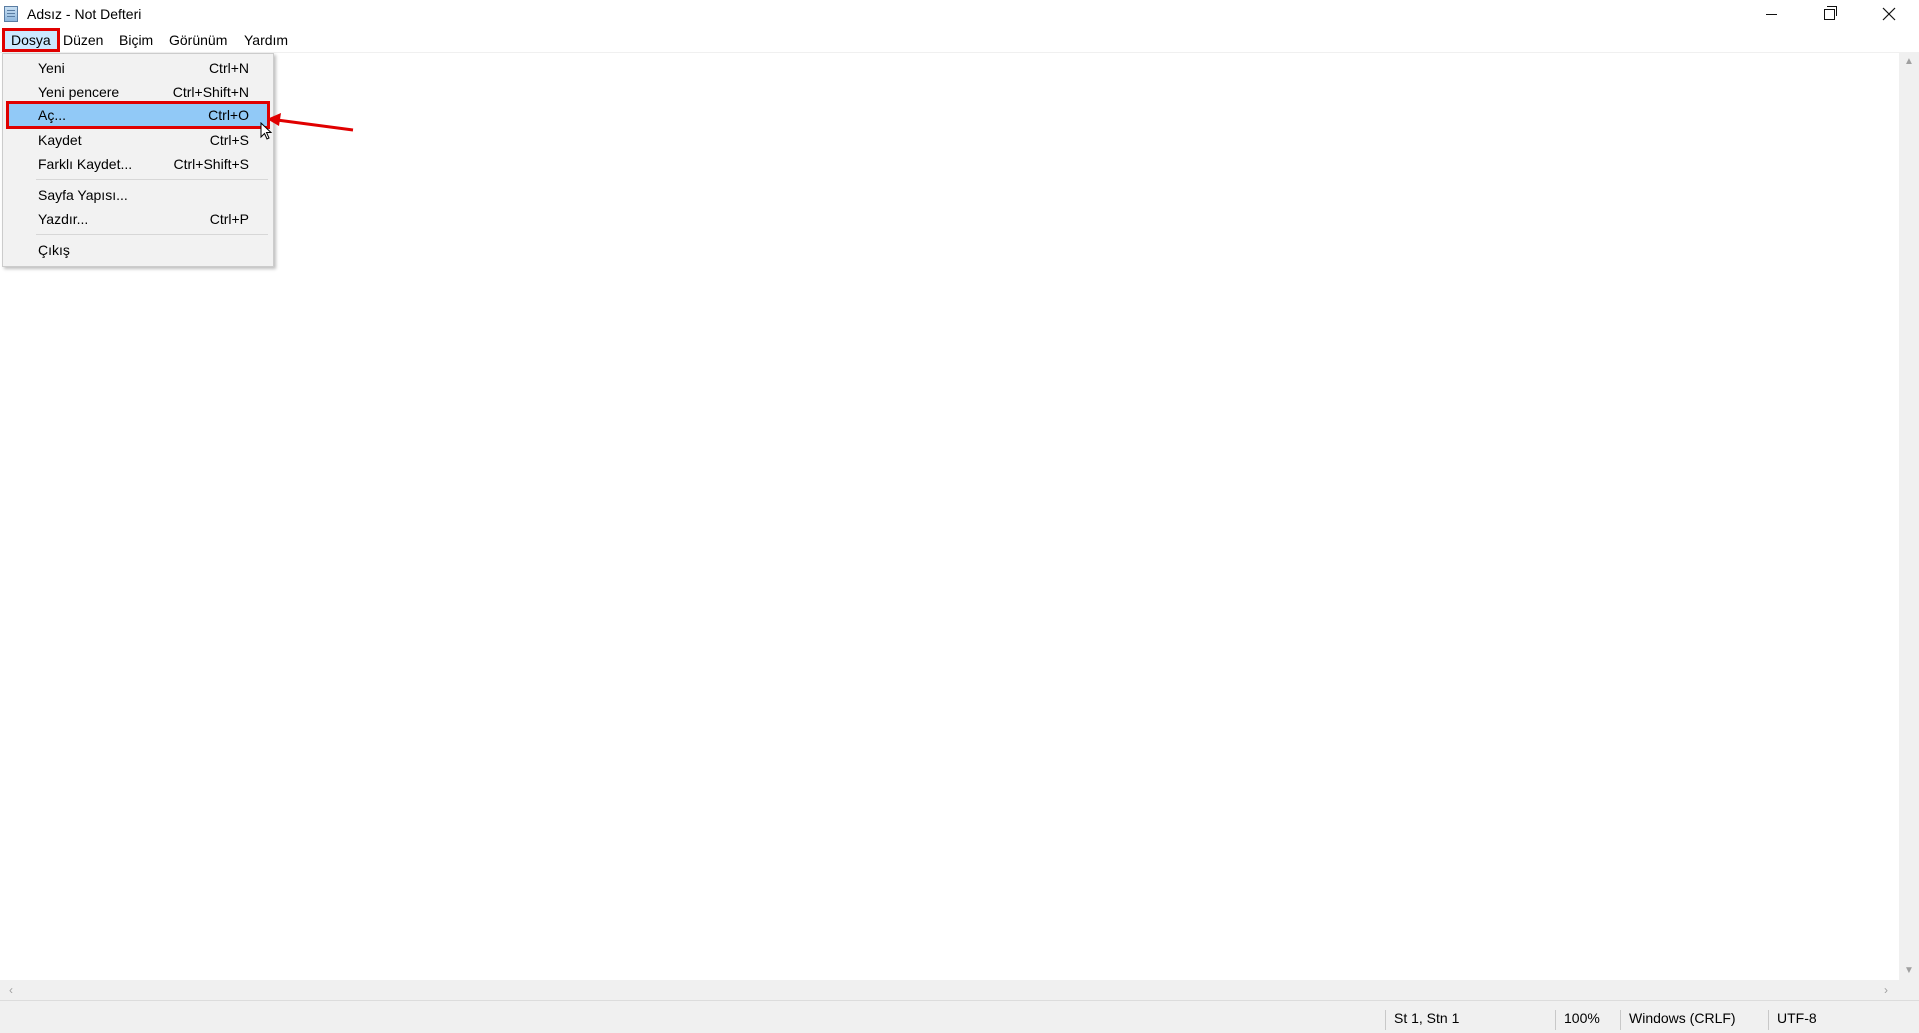 The width and height of the screenshot is (1919, 1033). What do you see at coordinates (959, 14) in the screenshot?
I see `title-bar: Adsız - Not Defteri` at bounding box center [959, 14].